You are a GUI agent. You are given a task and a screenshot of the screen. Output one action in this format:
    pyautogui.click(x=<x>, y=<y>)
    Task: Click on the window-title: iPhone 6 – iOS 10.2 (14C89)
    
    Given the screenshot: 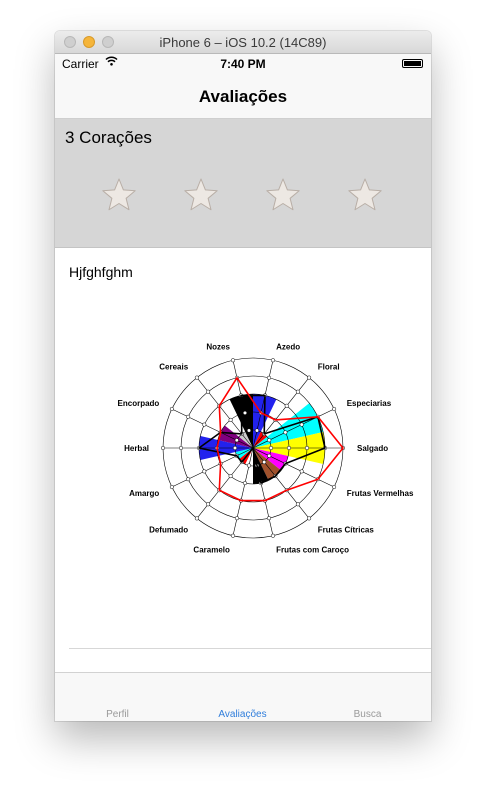 What is the action you would take?
    pyautogui.click(x=243, y=42)
    